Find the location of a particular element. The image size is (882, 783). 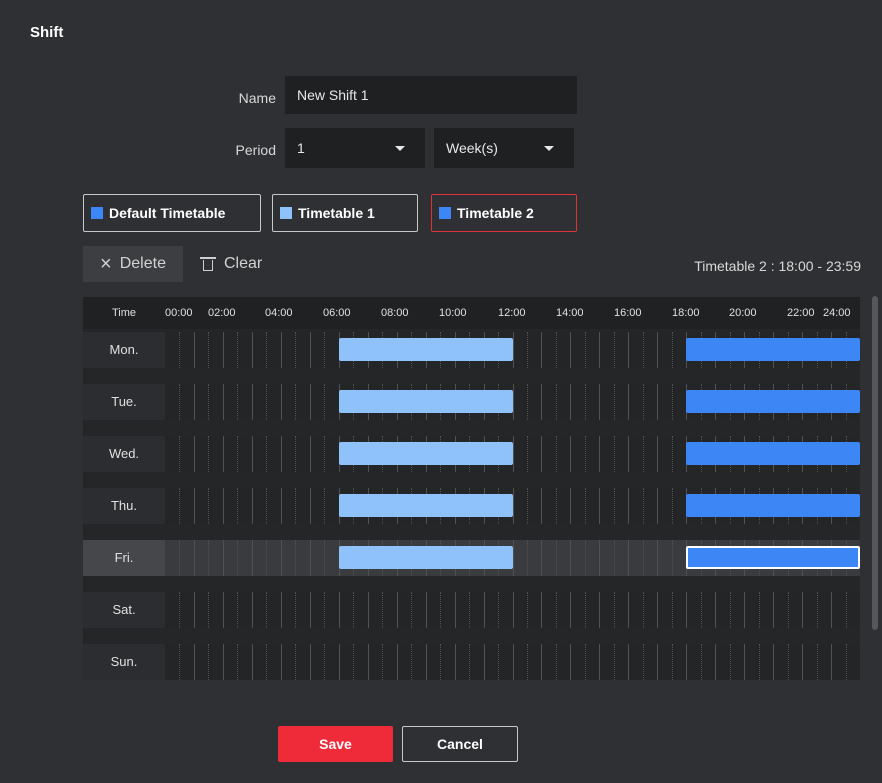

scrollbar is located at coordinates (875, 463).